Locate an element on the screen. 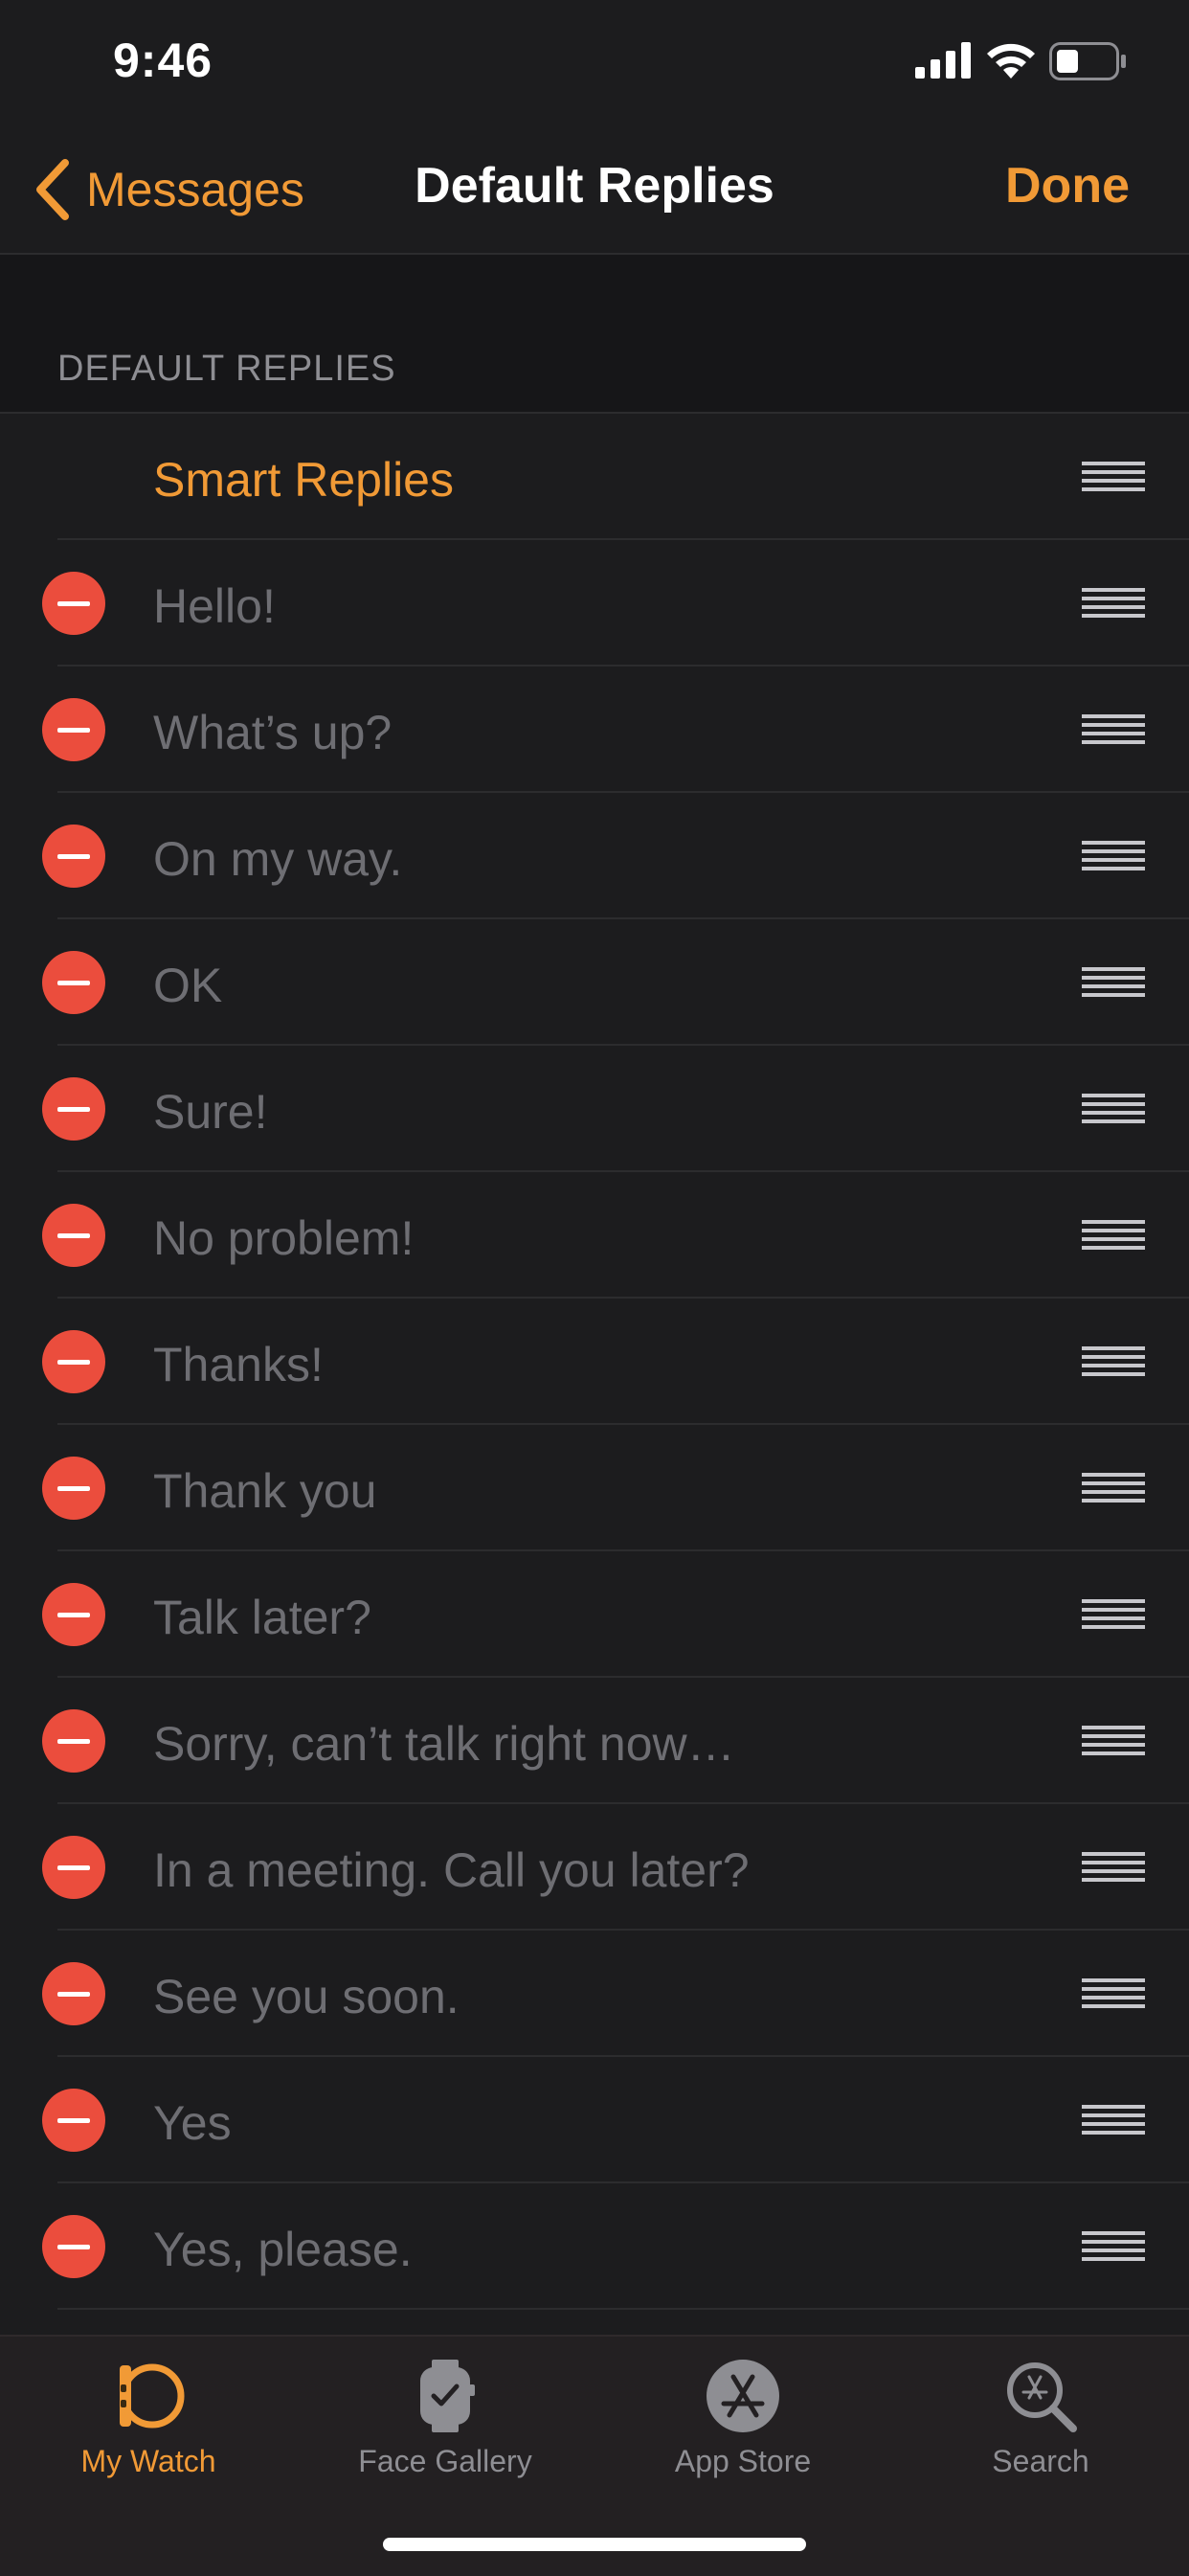 The image size is (1189, 2576). tab-bar: My Watch Face Gallery App Store Search is located at coordinates (594, 2455).